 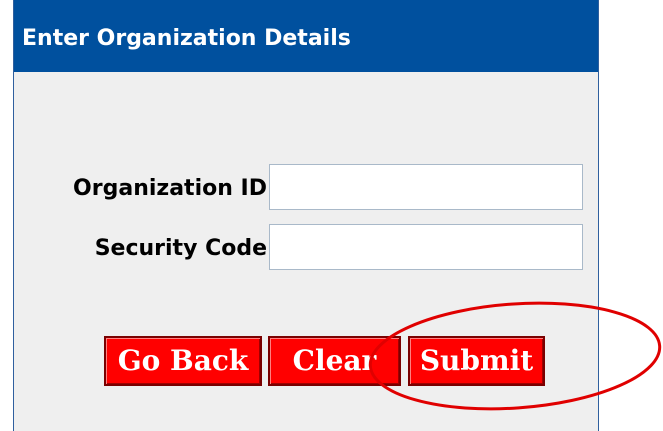 What do you see at coordinates (426, 187) in the screenshot?
I see `organization-id-input` at bounding box center [426, 187].